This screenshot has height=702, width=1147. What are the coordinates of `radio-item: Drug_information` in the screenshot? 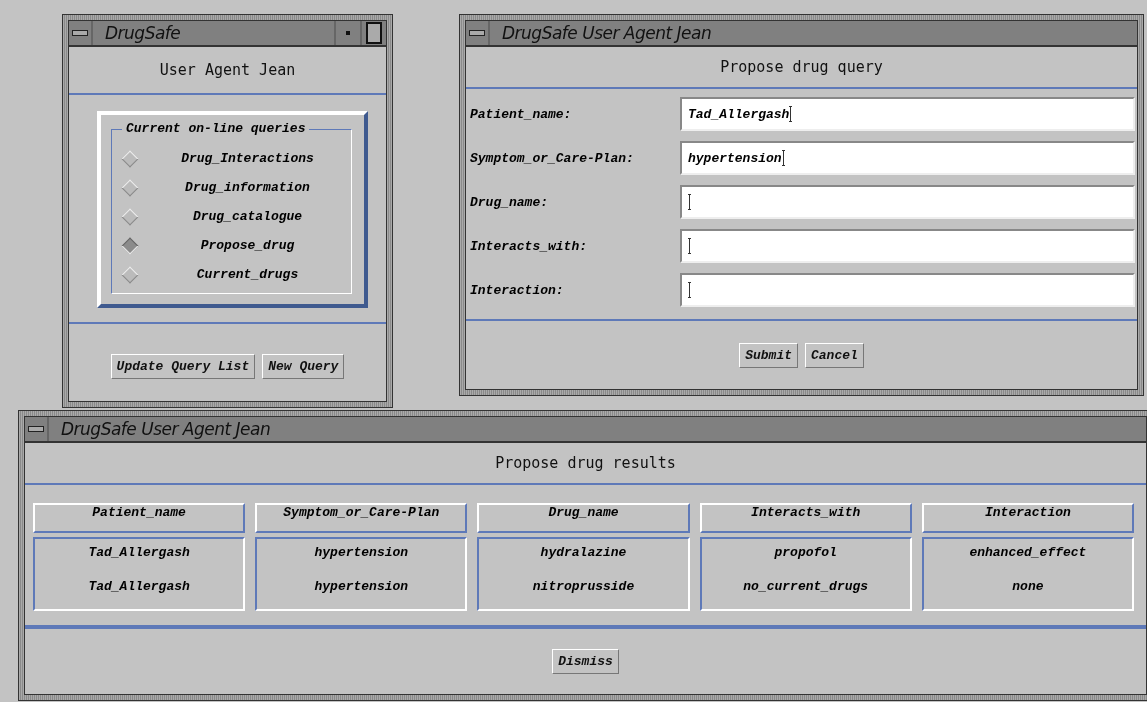 It's located at (232, 187).